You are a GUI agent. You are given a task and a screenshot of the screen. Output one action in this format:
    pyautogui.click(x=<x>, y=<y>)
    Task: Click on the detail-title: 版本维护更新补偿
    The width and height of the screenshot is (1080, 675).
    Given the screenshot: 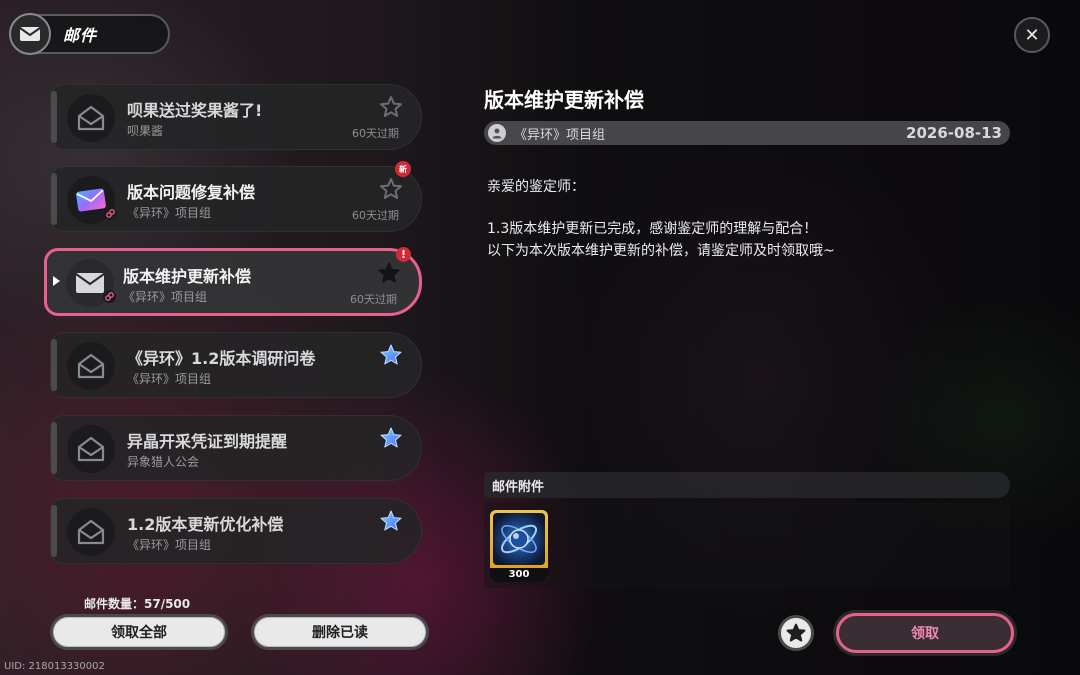 What is the action you would take?
    pyautogui.click(x=564, y=100)
    